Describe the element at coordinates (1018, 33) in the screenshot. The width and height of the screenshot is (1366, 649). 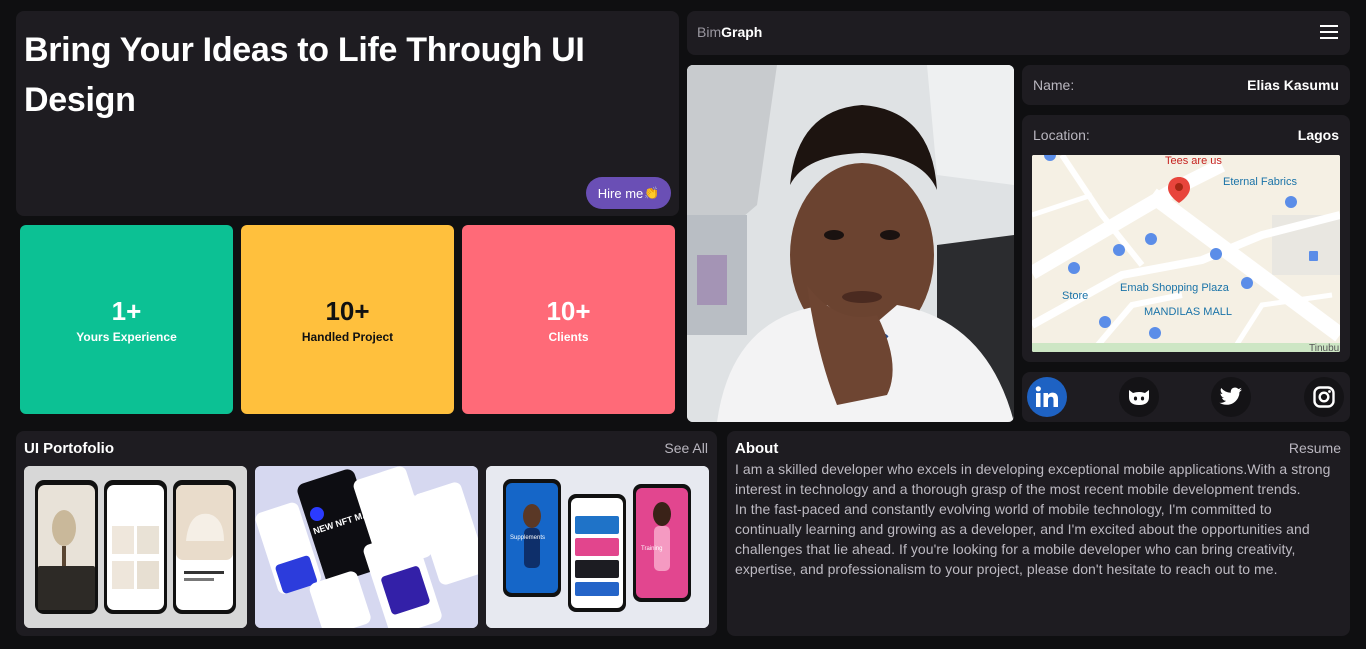
I see `top-header: BimGraph` at that location.